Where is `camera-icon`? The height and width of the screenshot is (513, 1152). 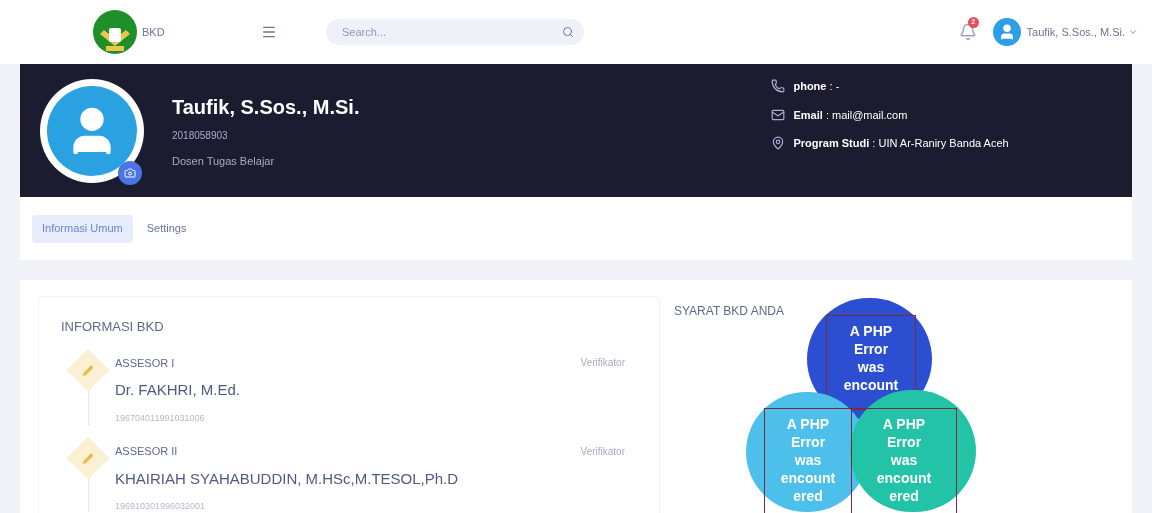
camera-icon is located at coordinates (130, 172).